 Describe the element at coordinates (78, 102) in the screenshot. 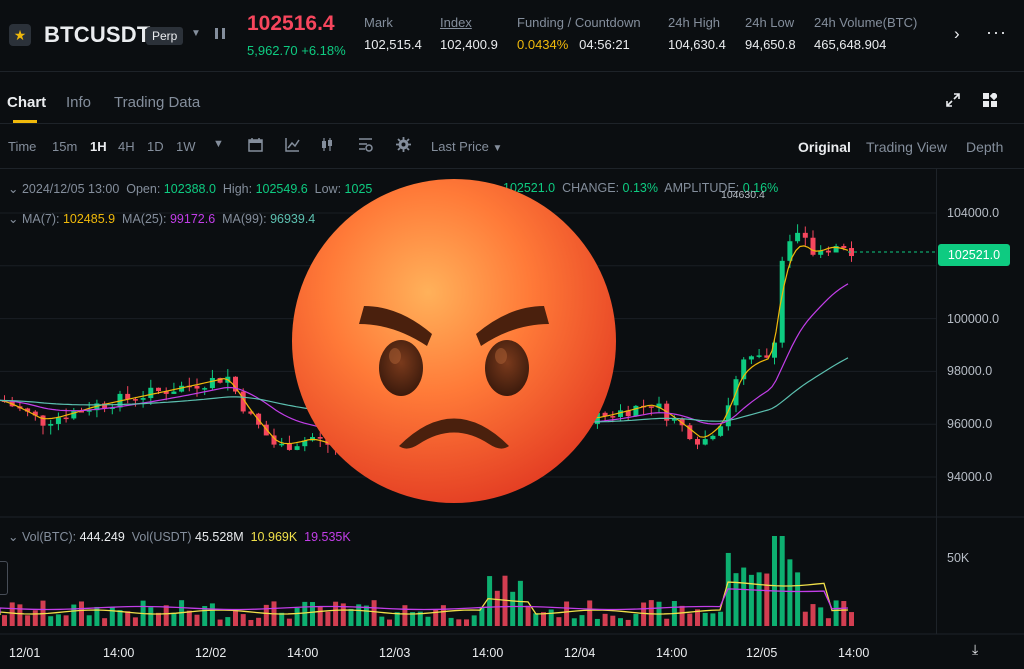

I see `tab-info: Info` at that location.